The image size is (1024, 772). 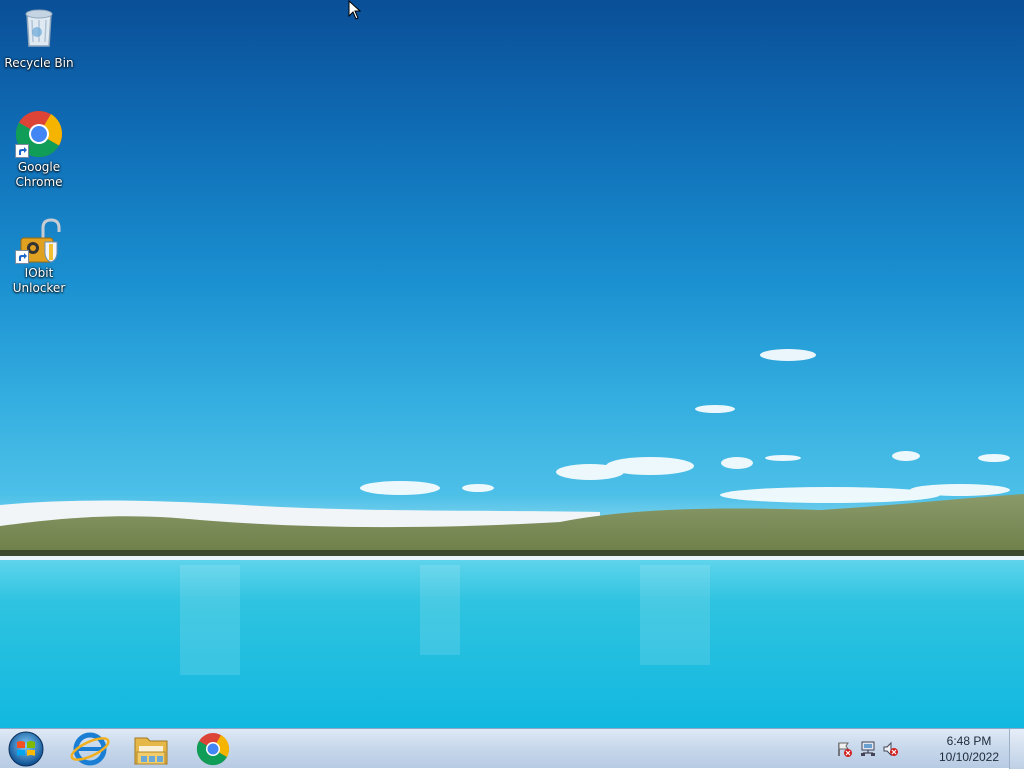 I want to click on taskbar-google-chrome-button, so click(x=213, y=749).